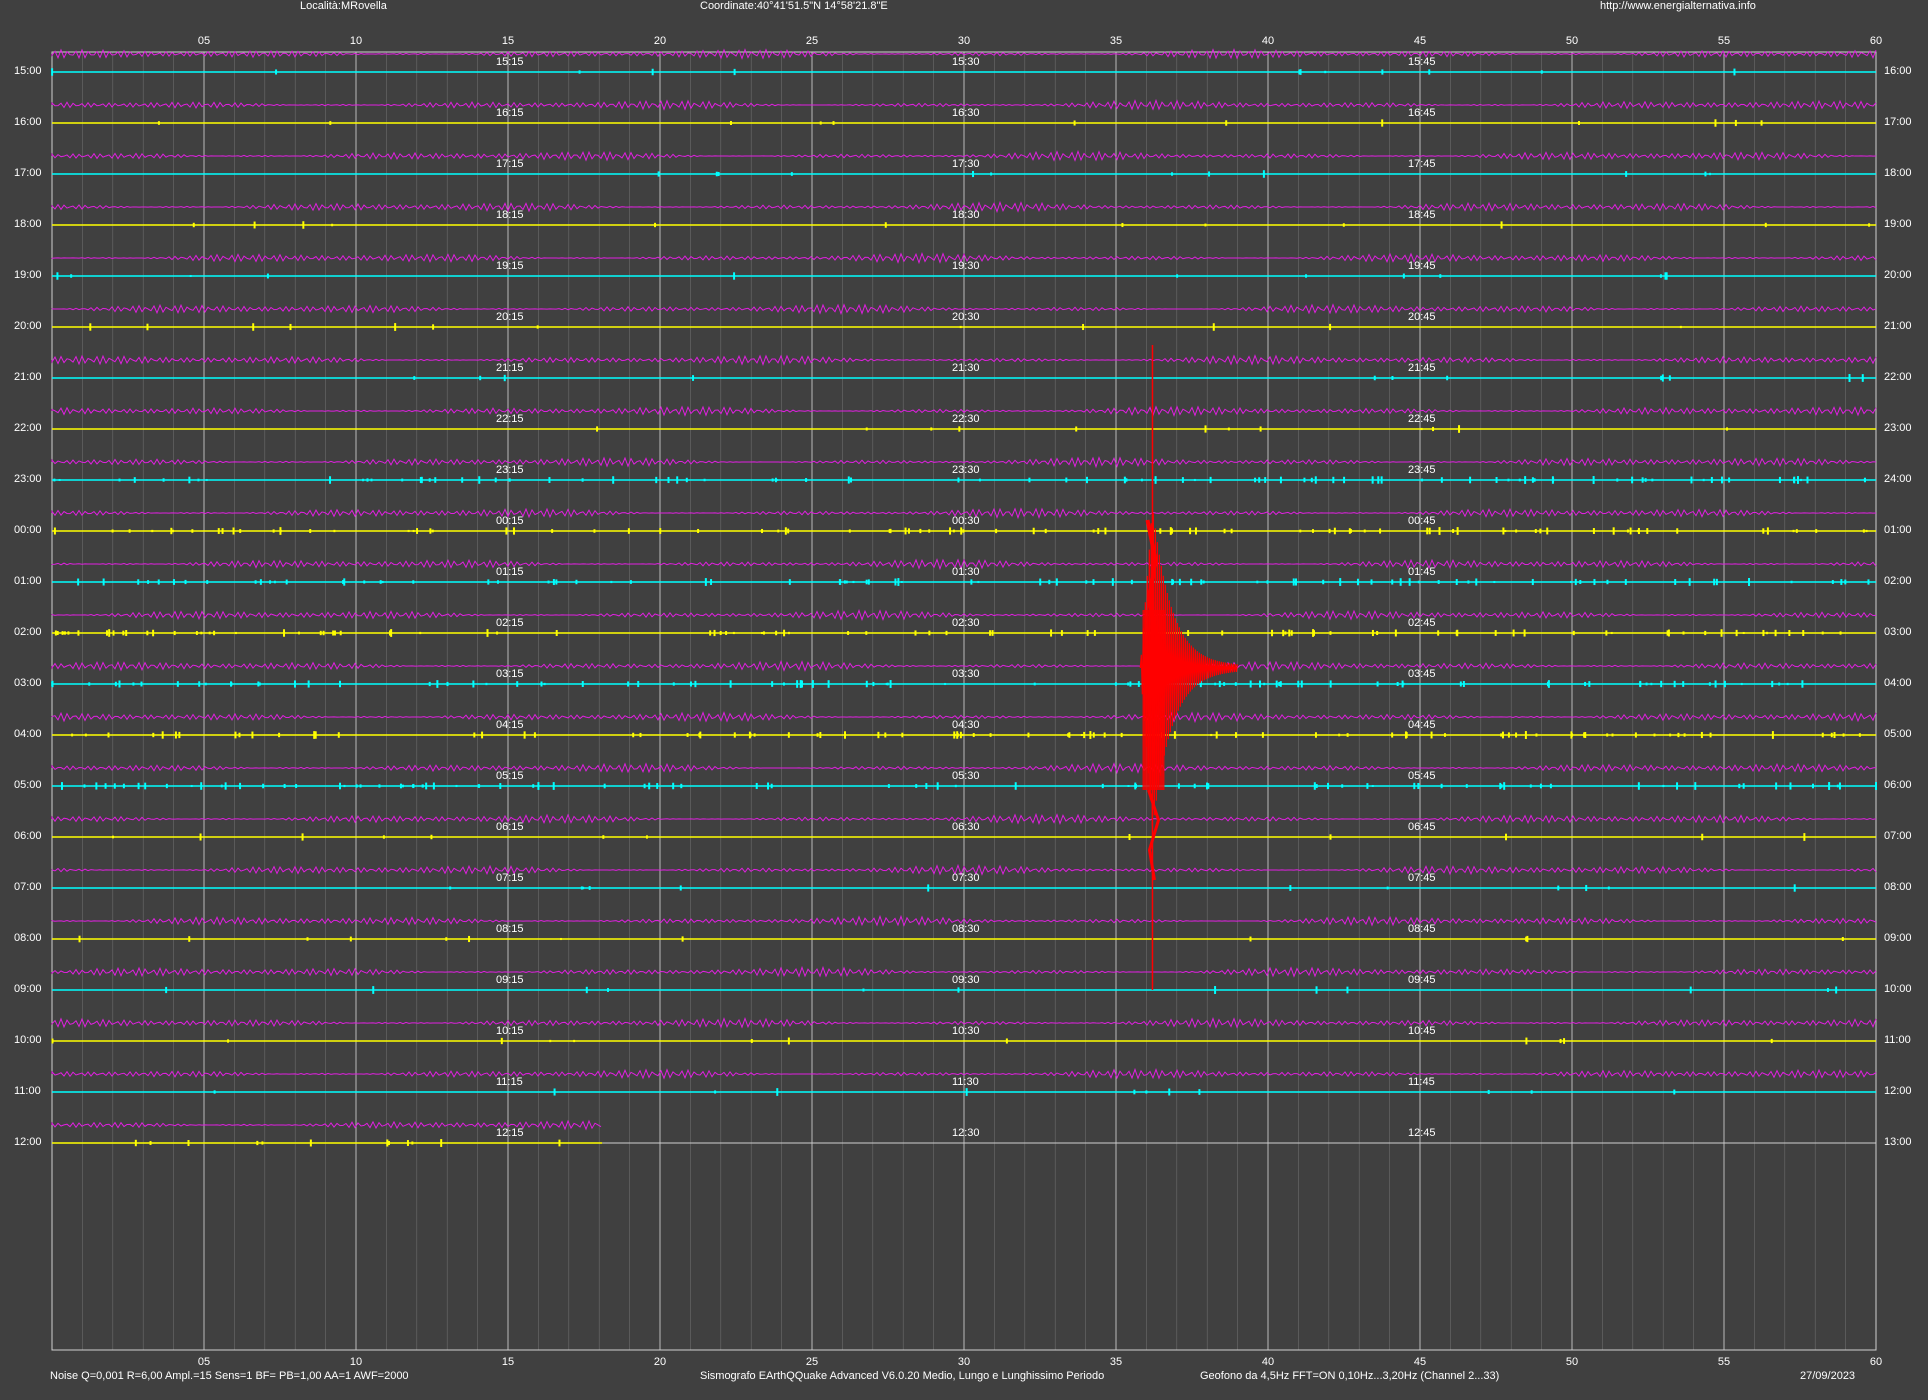  What do you see at coordinates (510, 317) in the screenshot?
I see `quarter-hour-label: 20:15` at bounding box center [510, 317].